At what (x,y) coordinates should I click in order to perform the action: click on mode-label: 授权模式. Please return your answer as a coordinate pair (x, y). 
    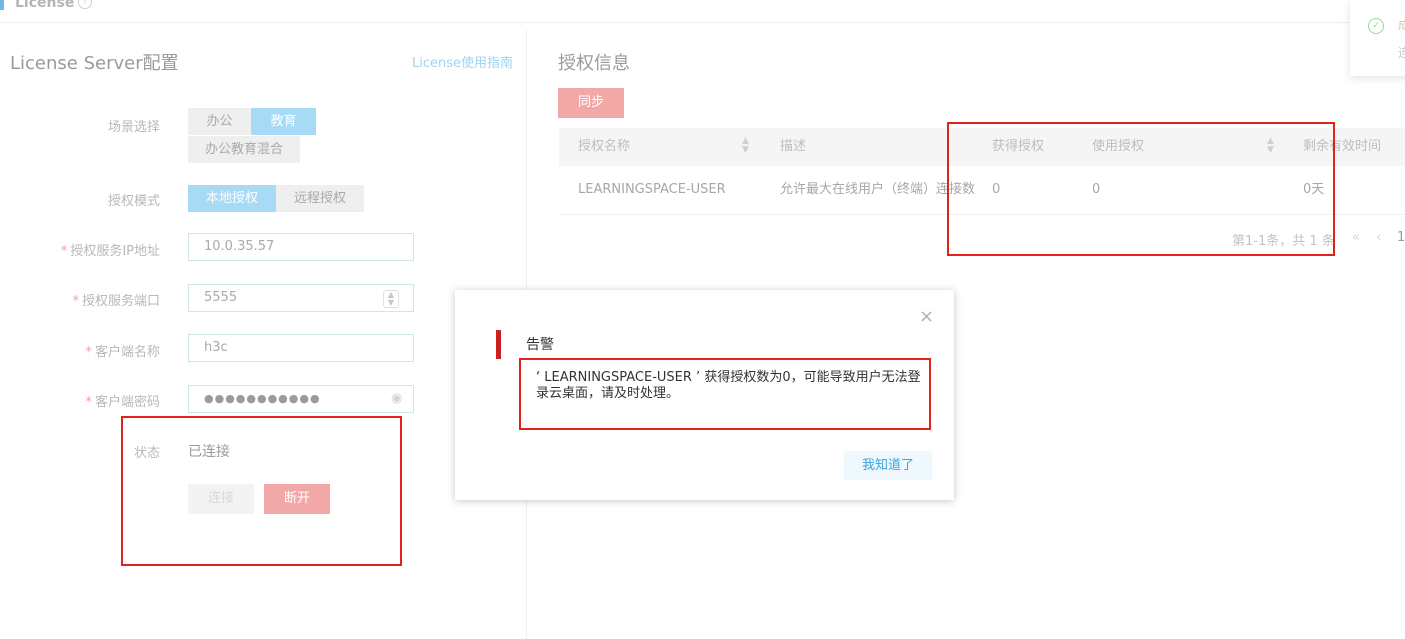
    Looking at the image, I should click on (133, 201).